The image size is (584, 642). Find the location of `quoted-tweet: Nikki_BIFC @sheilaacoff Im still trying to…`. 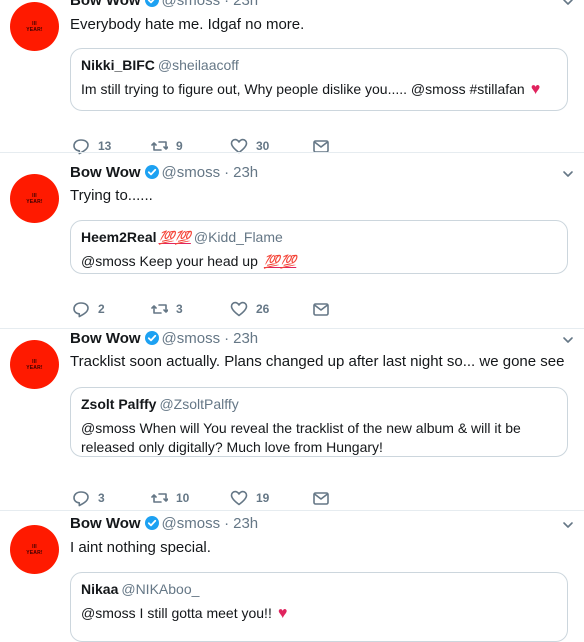

quoted-tweet: Nikki_BIFC @sheilaacoff Im still trying to… is located at coordinates (319, 79).